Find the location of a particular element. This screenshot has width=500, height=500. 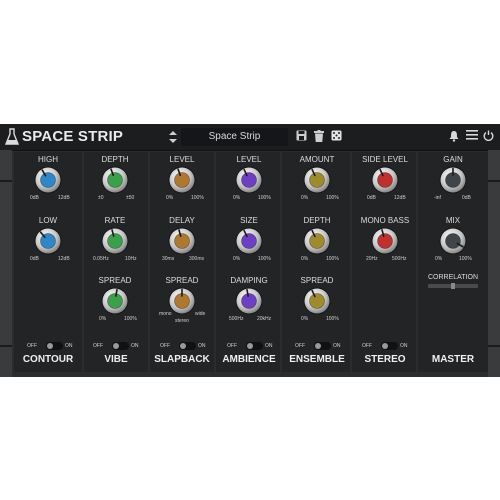

vibe-spread-max: 100% is located at coordinates (130, 319).